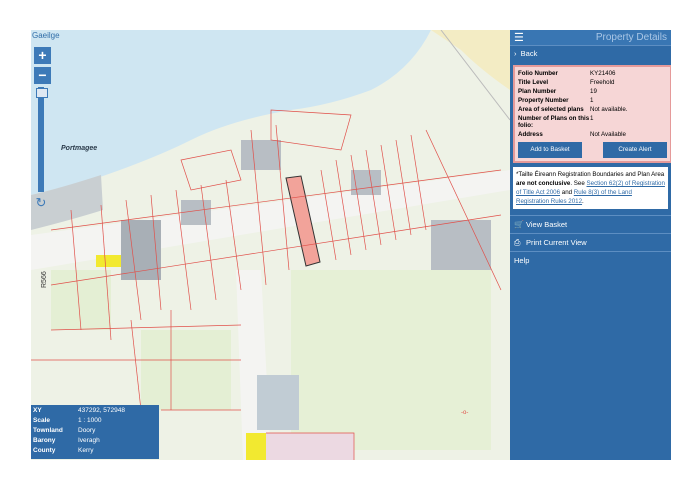 Image resolution: width=700 pixels, height=495 pixels. I want to click on zoom-in-button: +, so click(42, 55).